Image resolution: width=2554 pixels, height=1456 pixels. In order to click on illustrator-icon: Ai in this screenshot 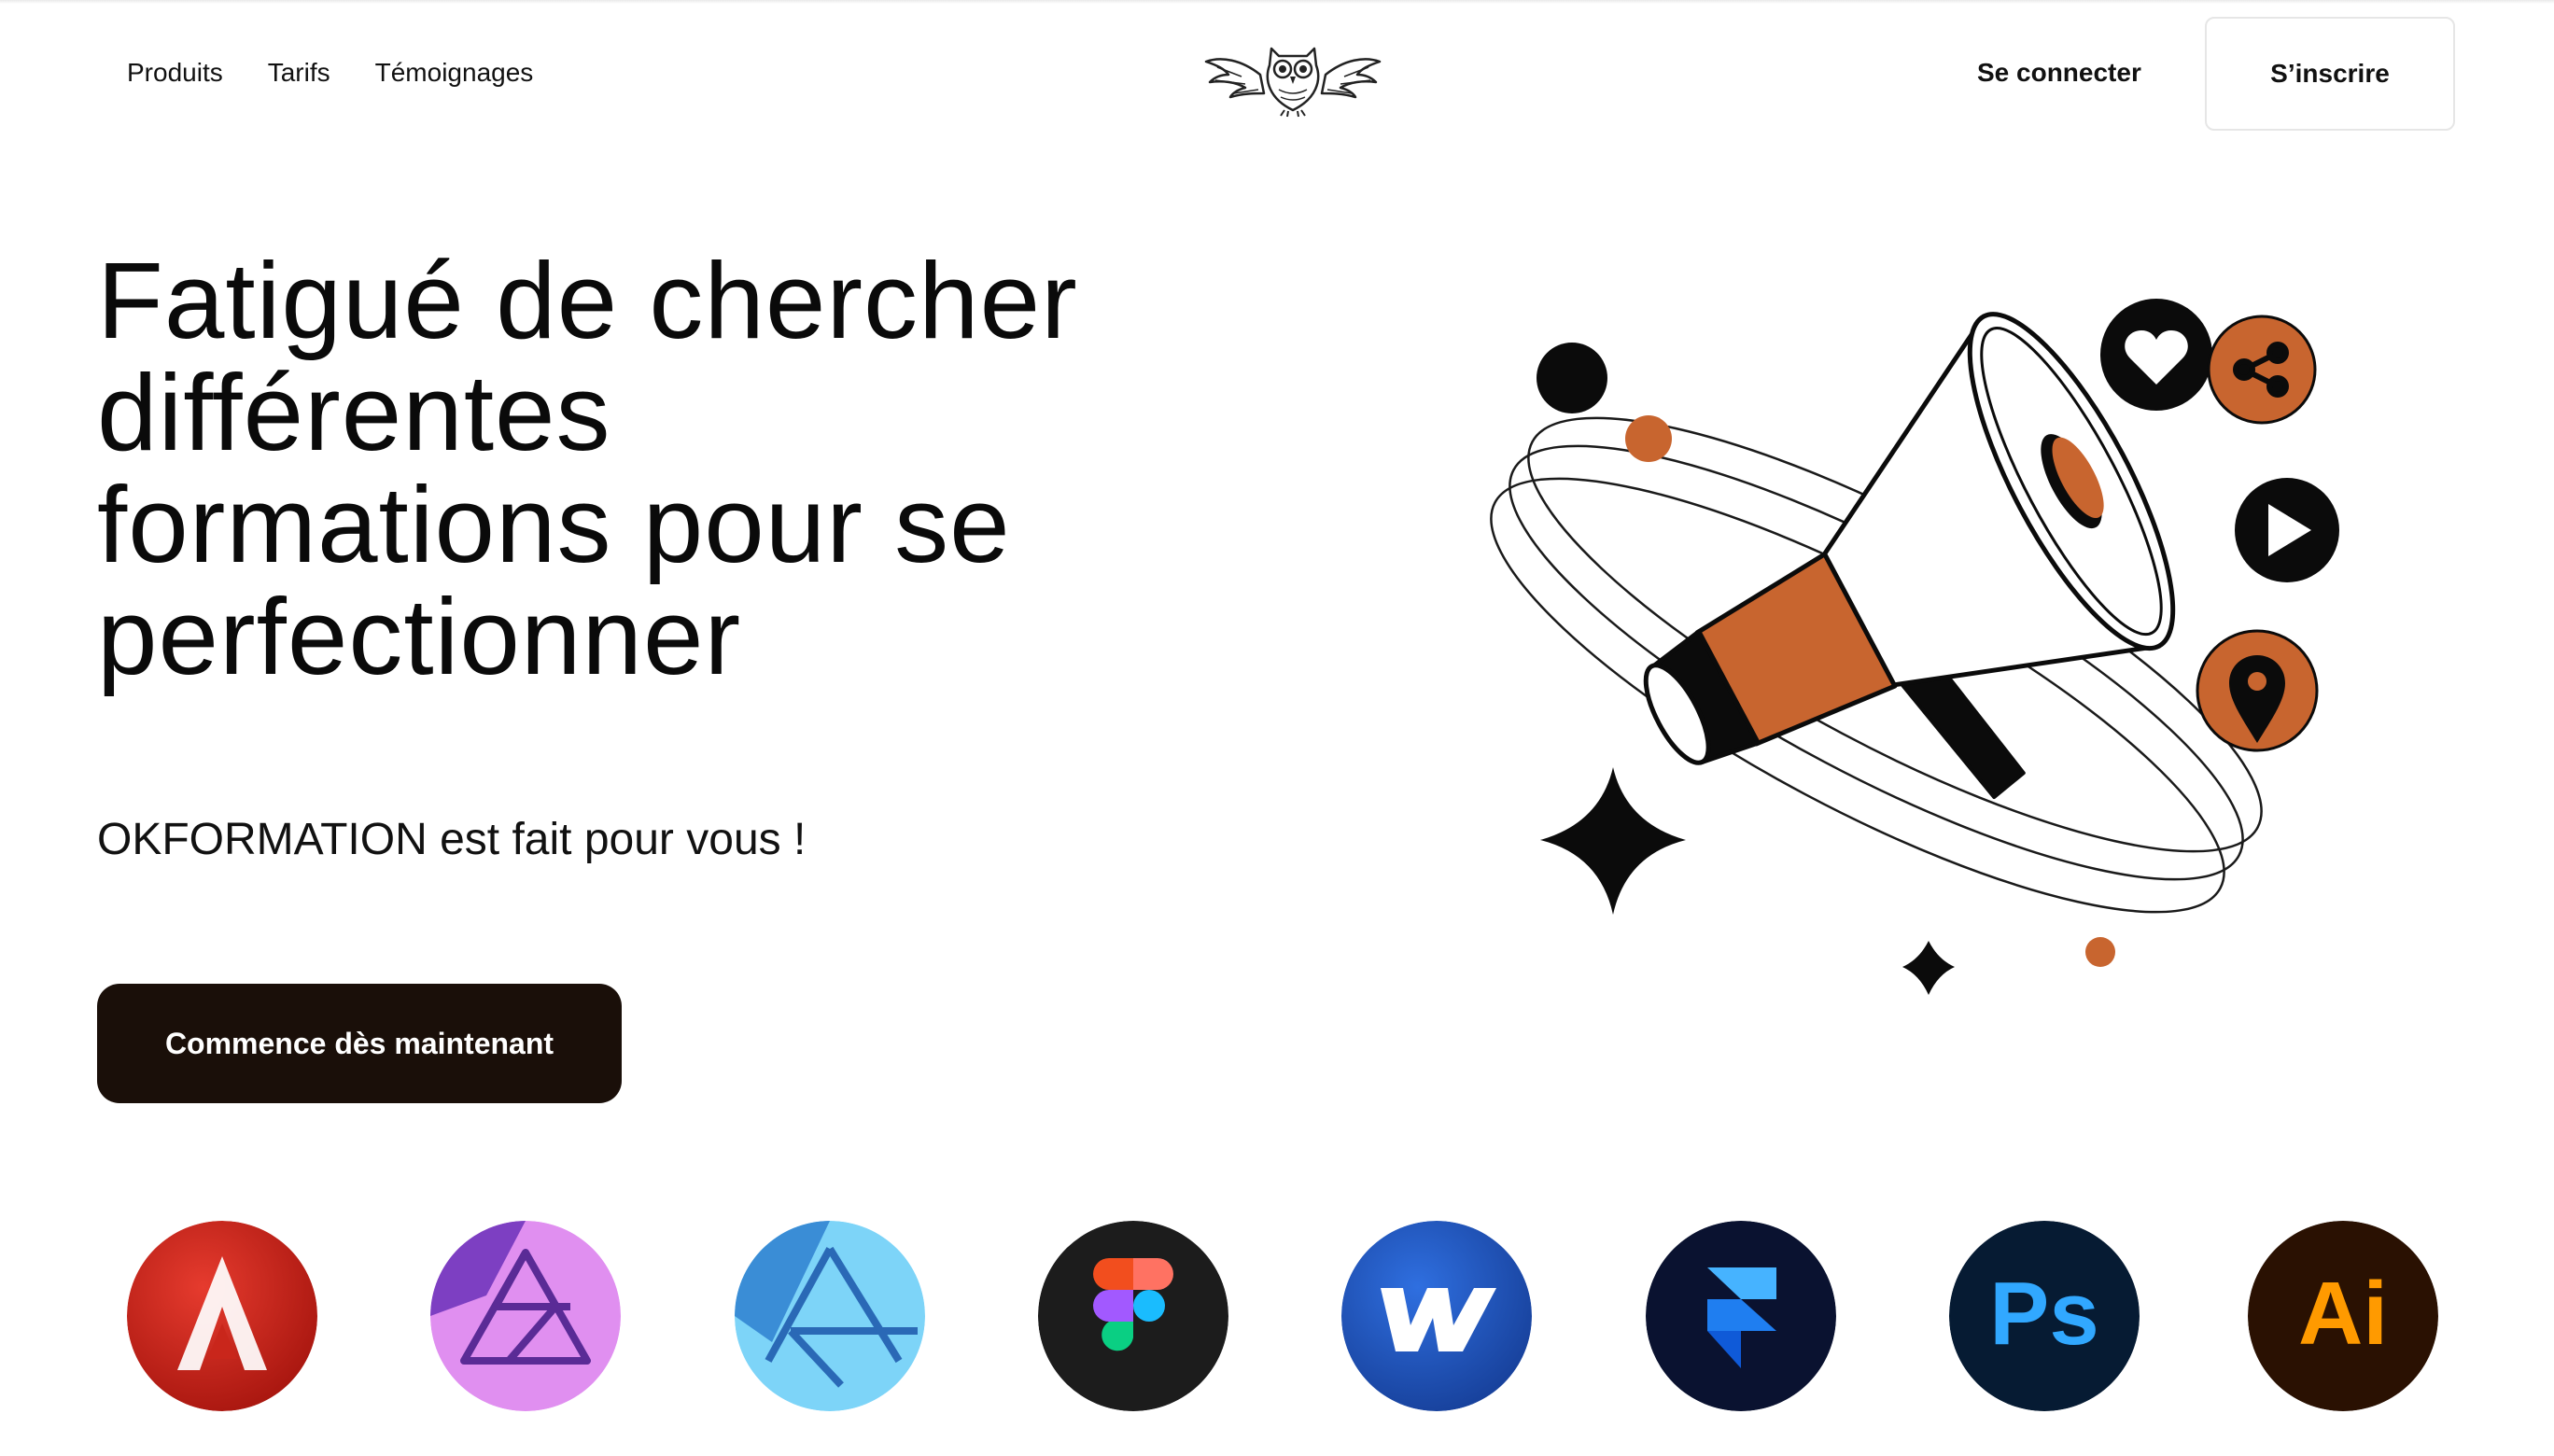, I will do `click(2343, 1316)`.